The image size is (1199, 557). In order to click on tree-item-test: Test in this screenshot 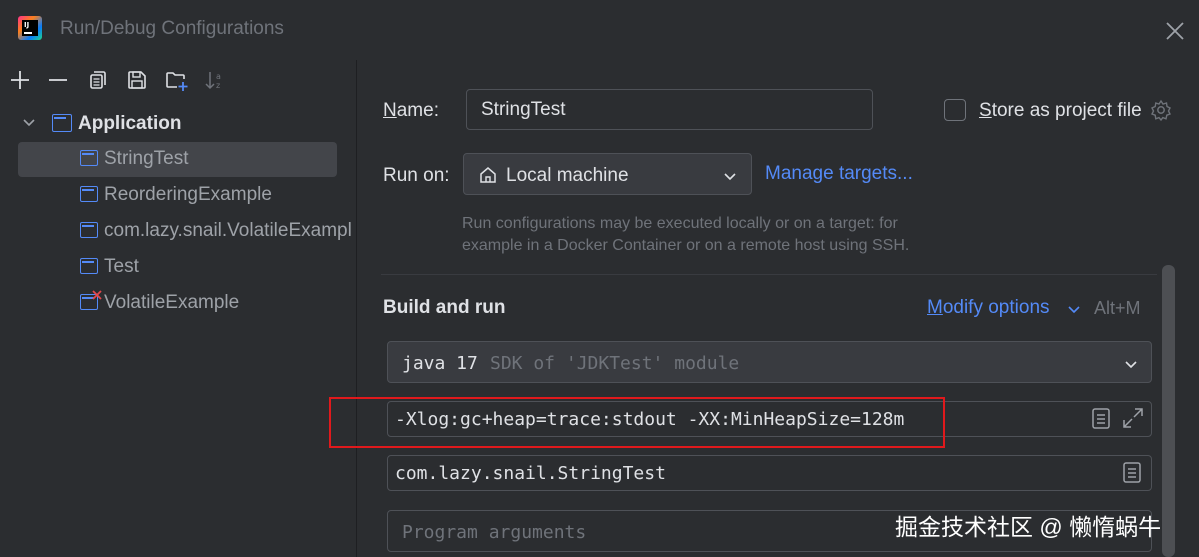, I will do `click(178, 266)`.